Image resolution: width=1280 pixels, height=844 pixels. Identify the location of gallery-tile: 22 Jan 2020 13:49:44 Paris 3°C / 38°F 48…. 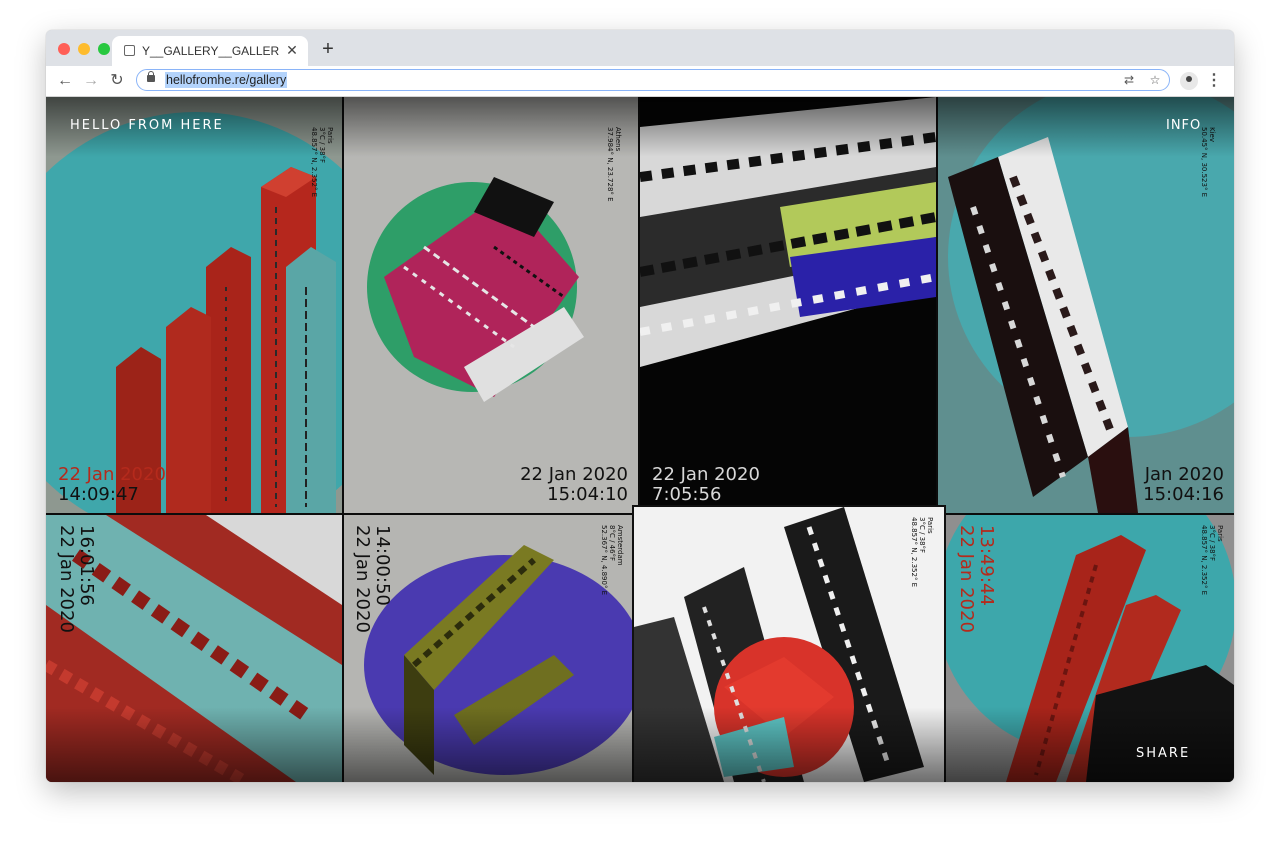
(1090, 648).